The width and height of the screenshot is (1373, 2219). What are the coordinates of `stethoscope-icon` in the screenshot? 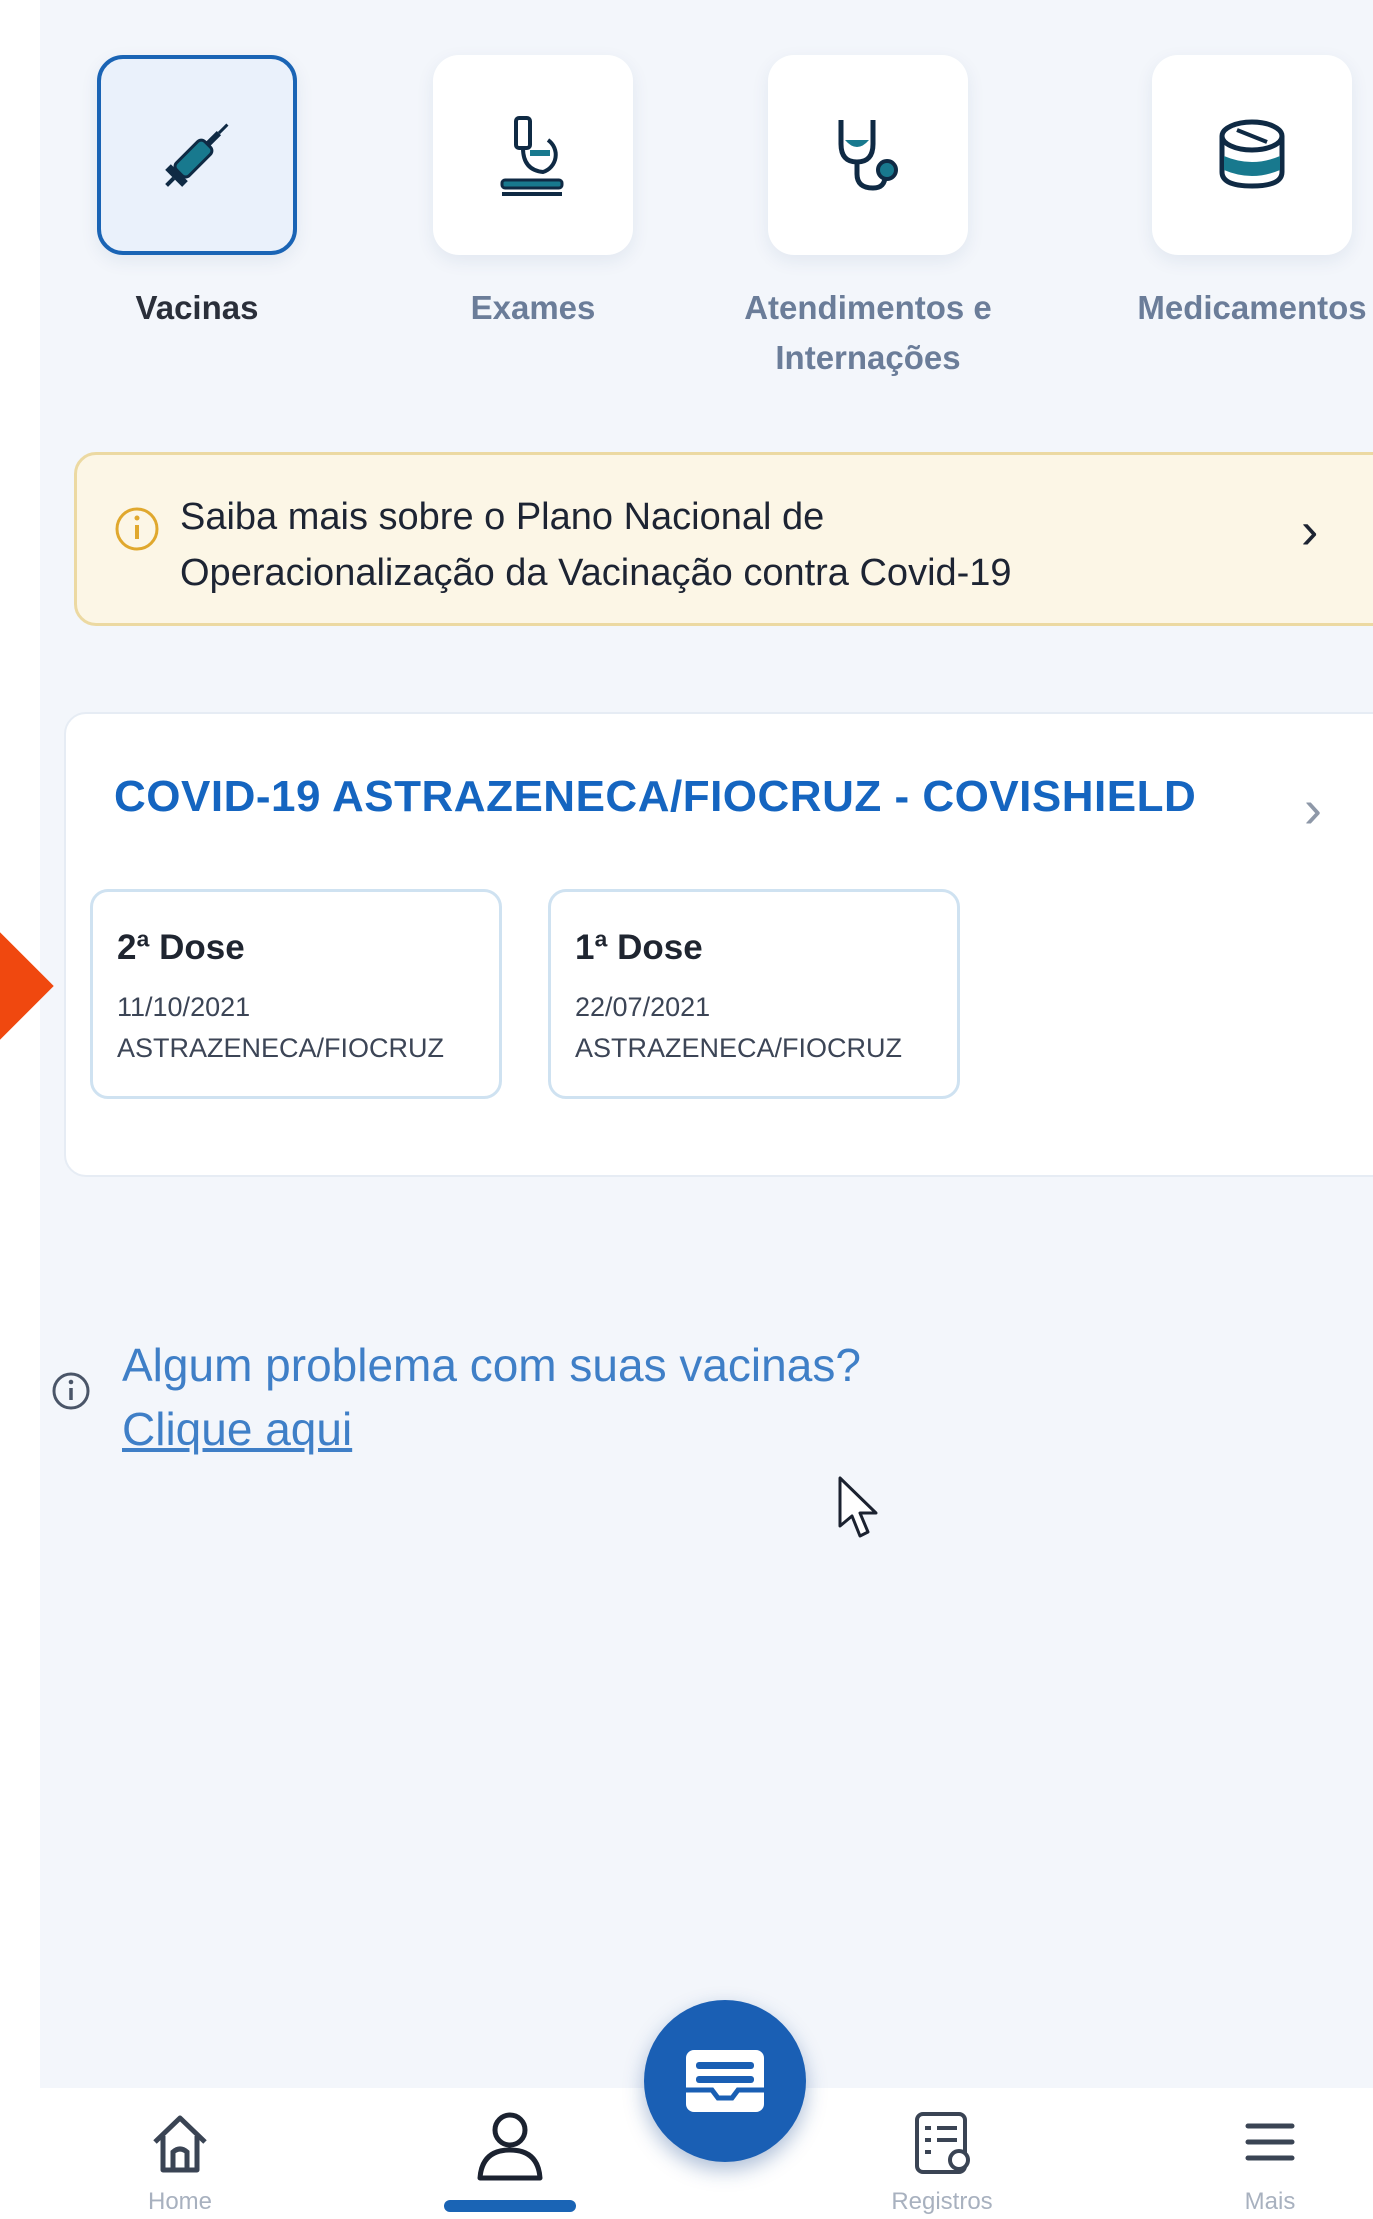 It's located at (868, 155).